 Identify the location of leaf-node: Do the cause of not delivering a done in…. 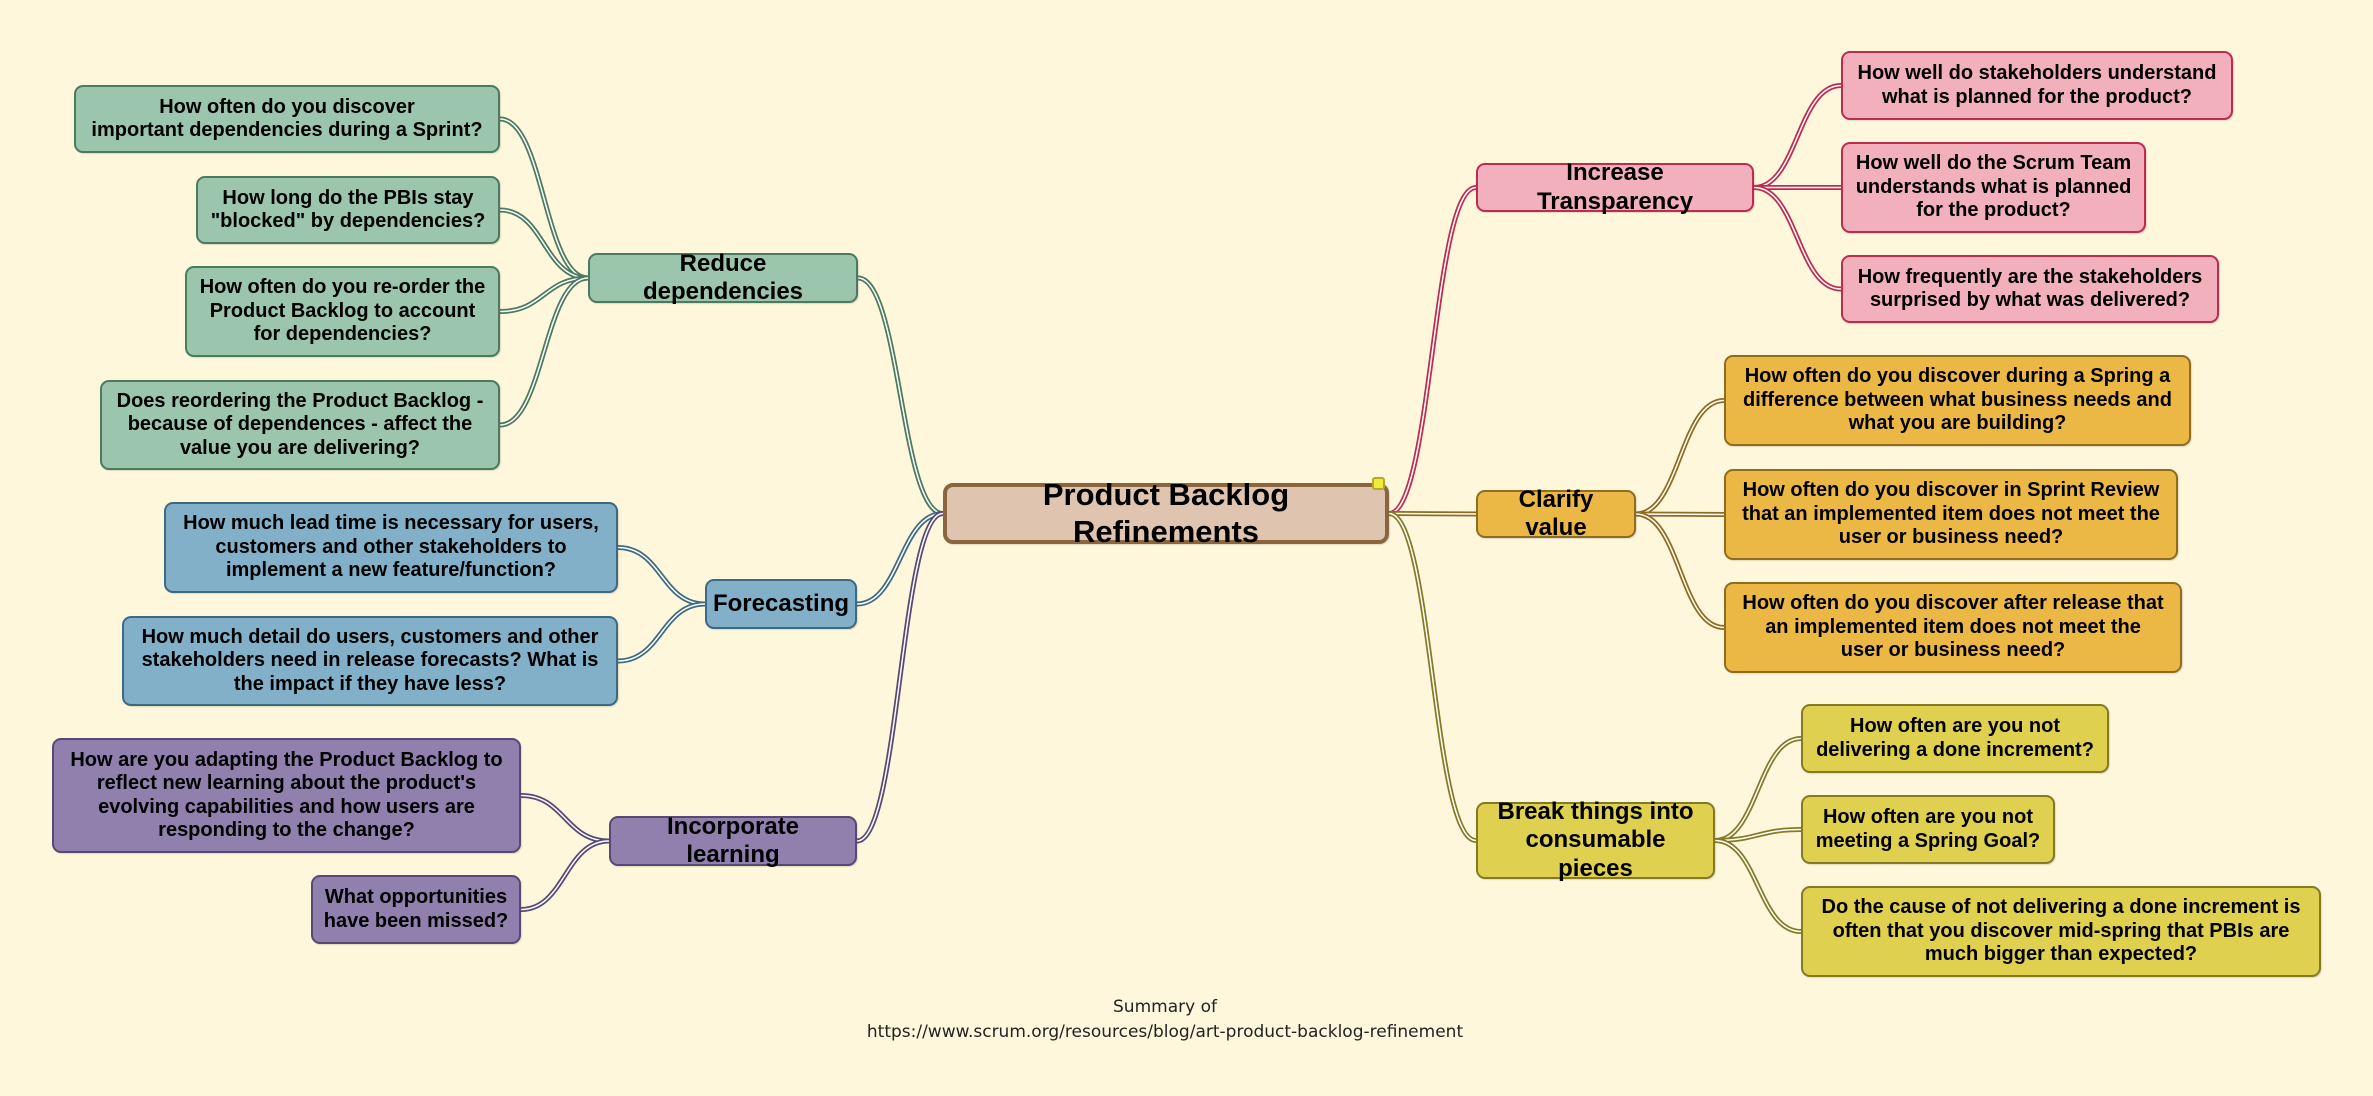
(2061, 931).